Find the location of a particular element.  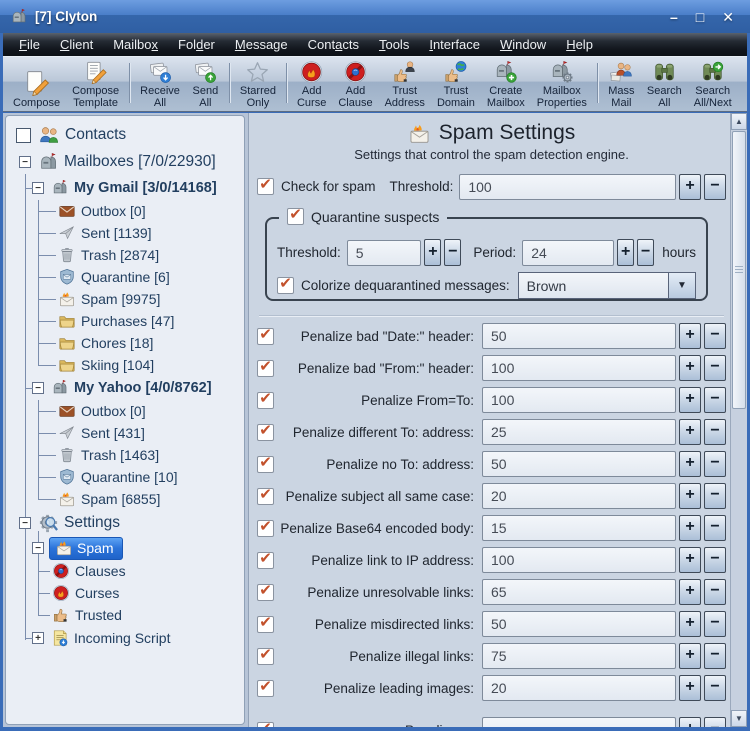

search-all-button: Search All is located at coordinates (664, 85).